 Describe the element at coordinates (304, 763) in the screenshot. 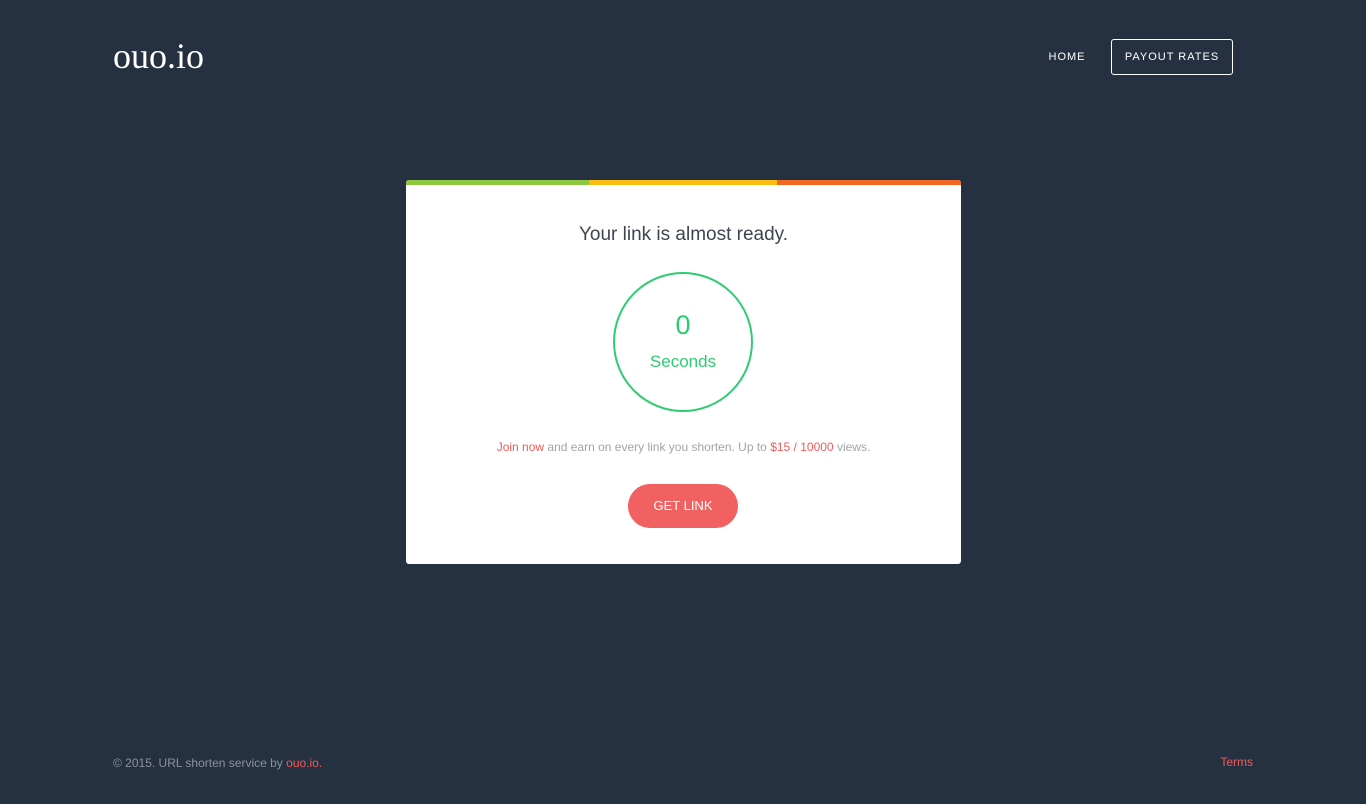

I see `footer-brand-link: ouo.io.` at that location.